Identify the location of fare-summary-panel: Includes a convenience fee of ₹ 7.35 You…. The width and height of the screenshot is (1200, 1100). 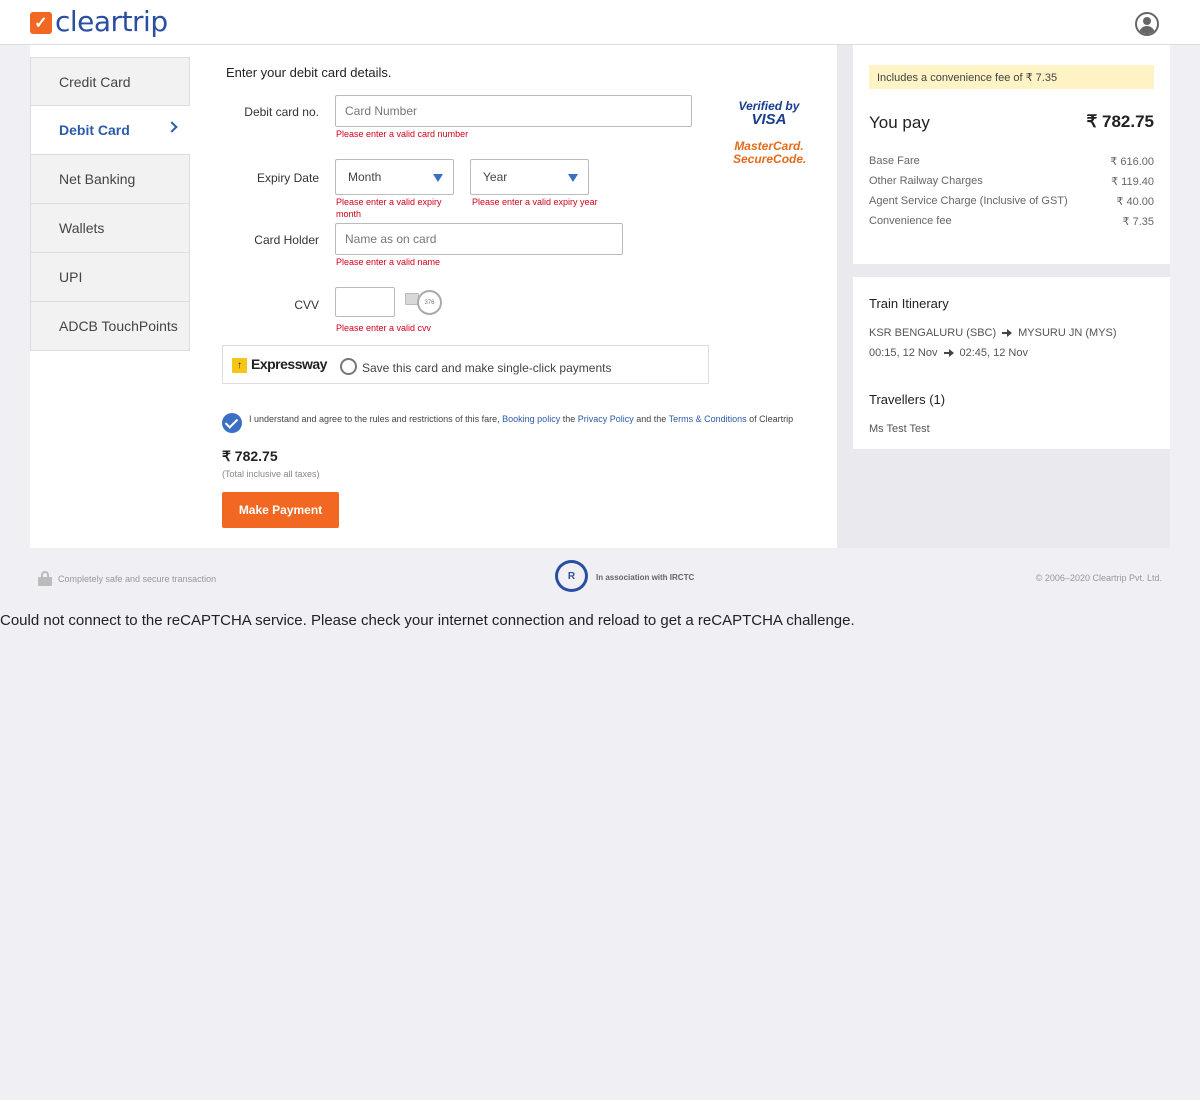
(1011, 154).